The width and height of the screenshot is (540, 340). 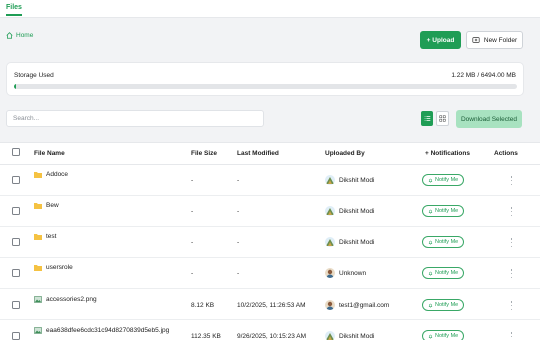 What do you see at coordinates (51, 236) in the screenshot?
I see `file-name: test` at bounding box center [51, 236].